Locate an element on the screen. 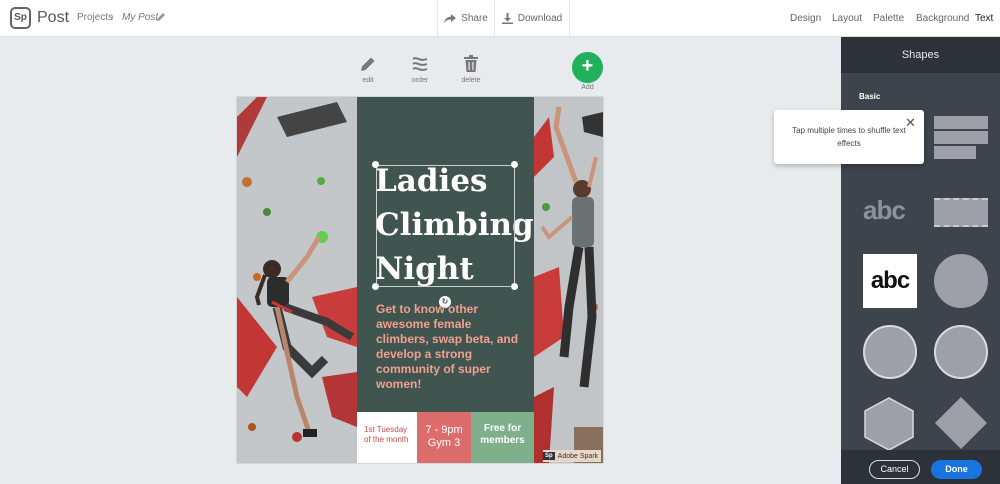 The width and height of the screenshot is (1000, 484). shape-circle-ring is located at coordinates (961, 352).